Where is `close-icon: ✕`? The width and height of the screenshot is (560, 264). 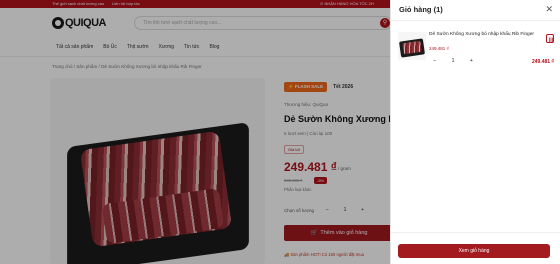
close-icon: ✕ is located at coordinates (549, 9).